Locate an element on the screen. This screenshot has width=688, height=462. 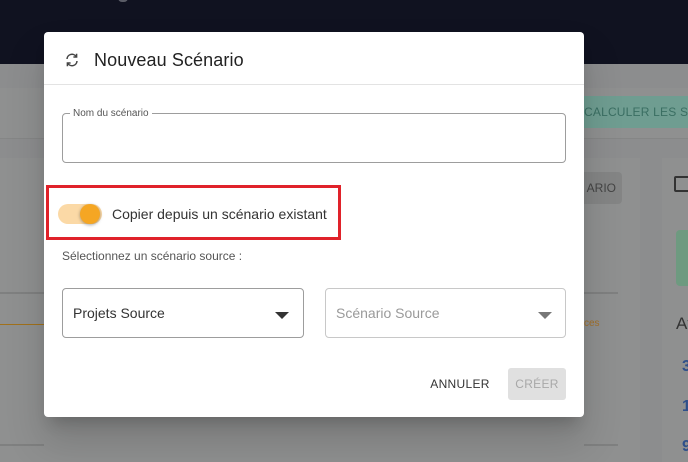
dialog-header: Nouveau Scénario is located at coordinates (314, 58).